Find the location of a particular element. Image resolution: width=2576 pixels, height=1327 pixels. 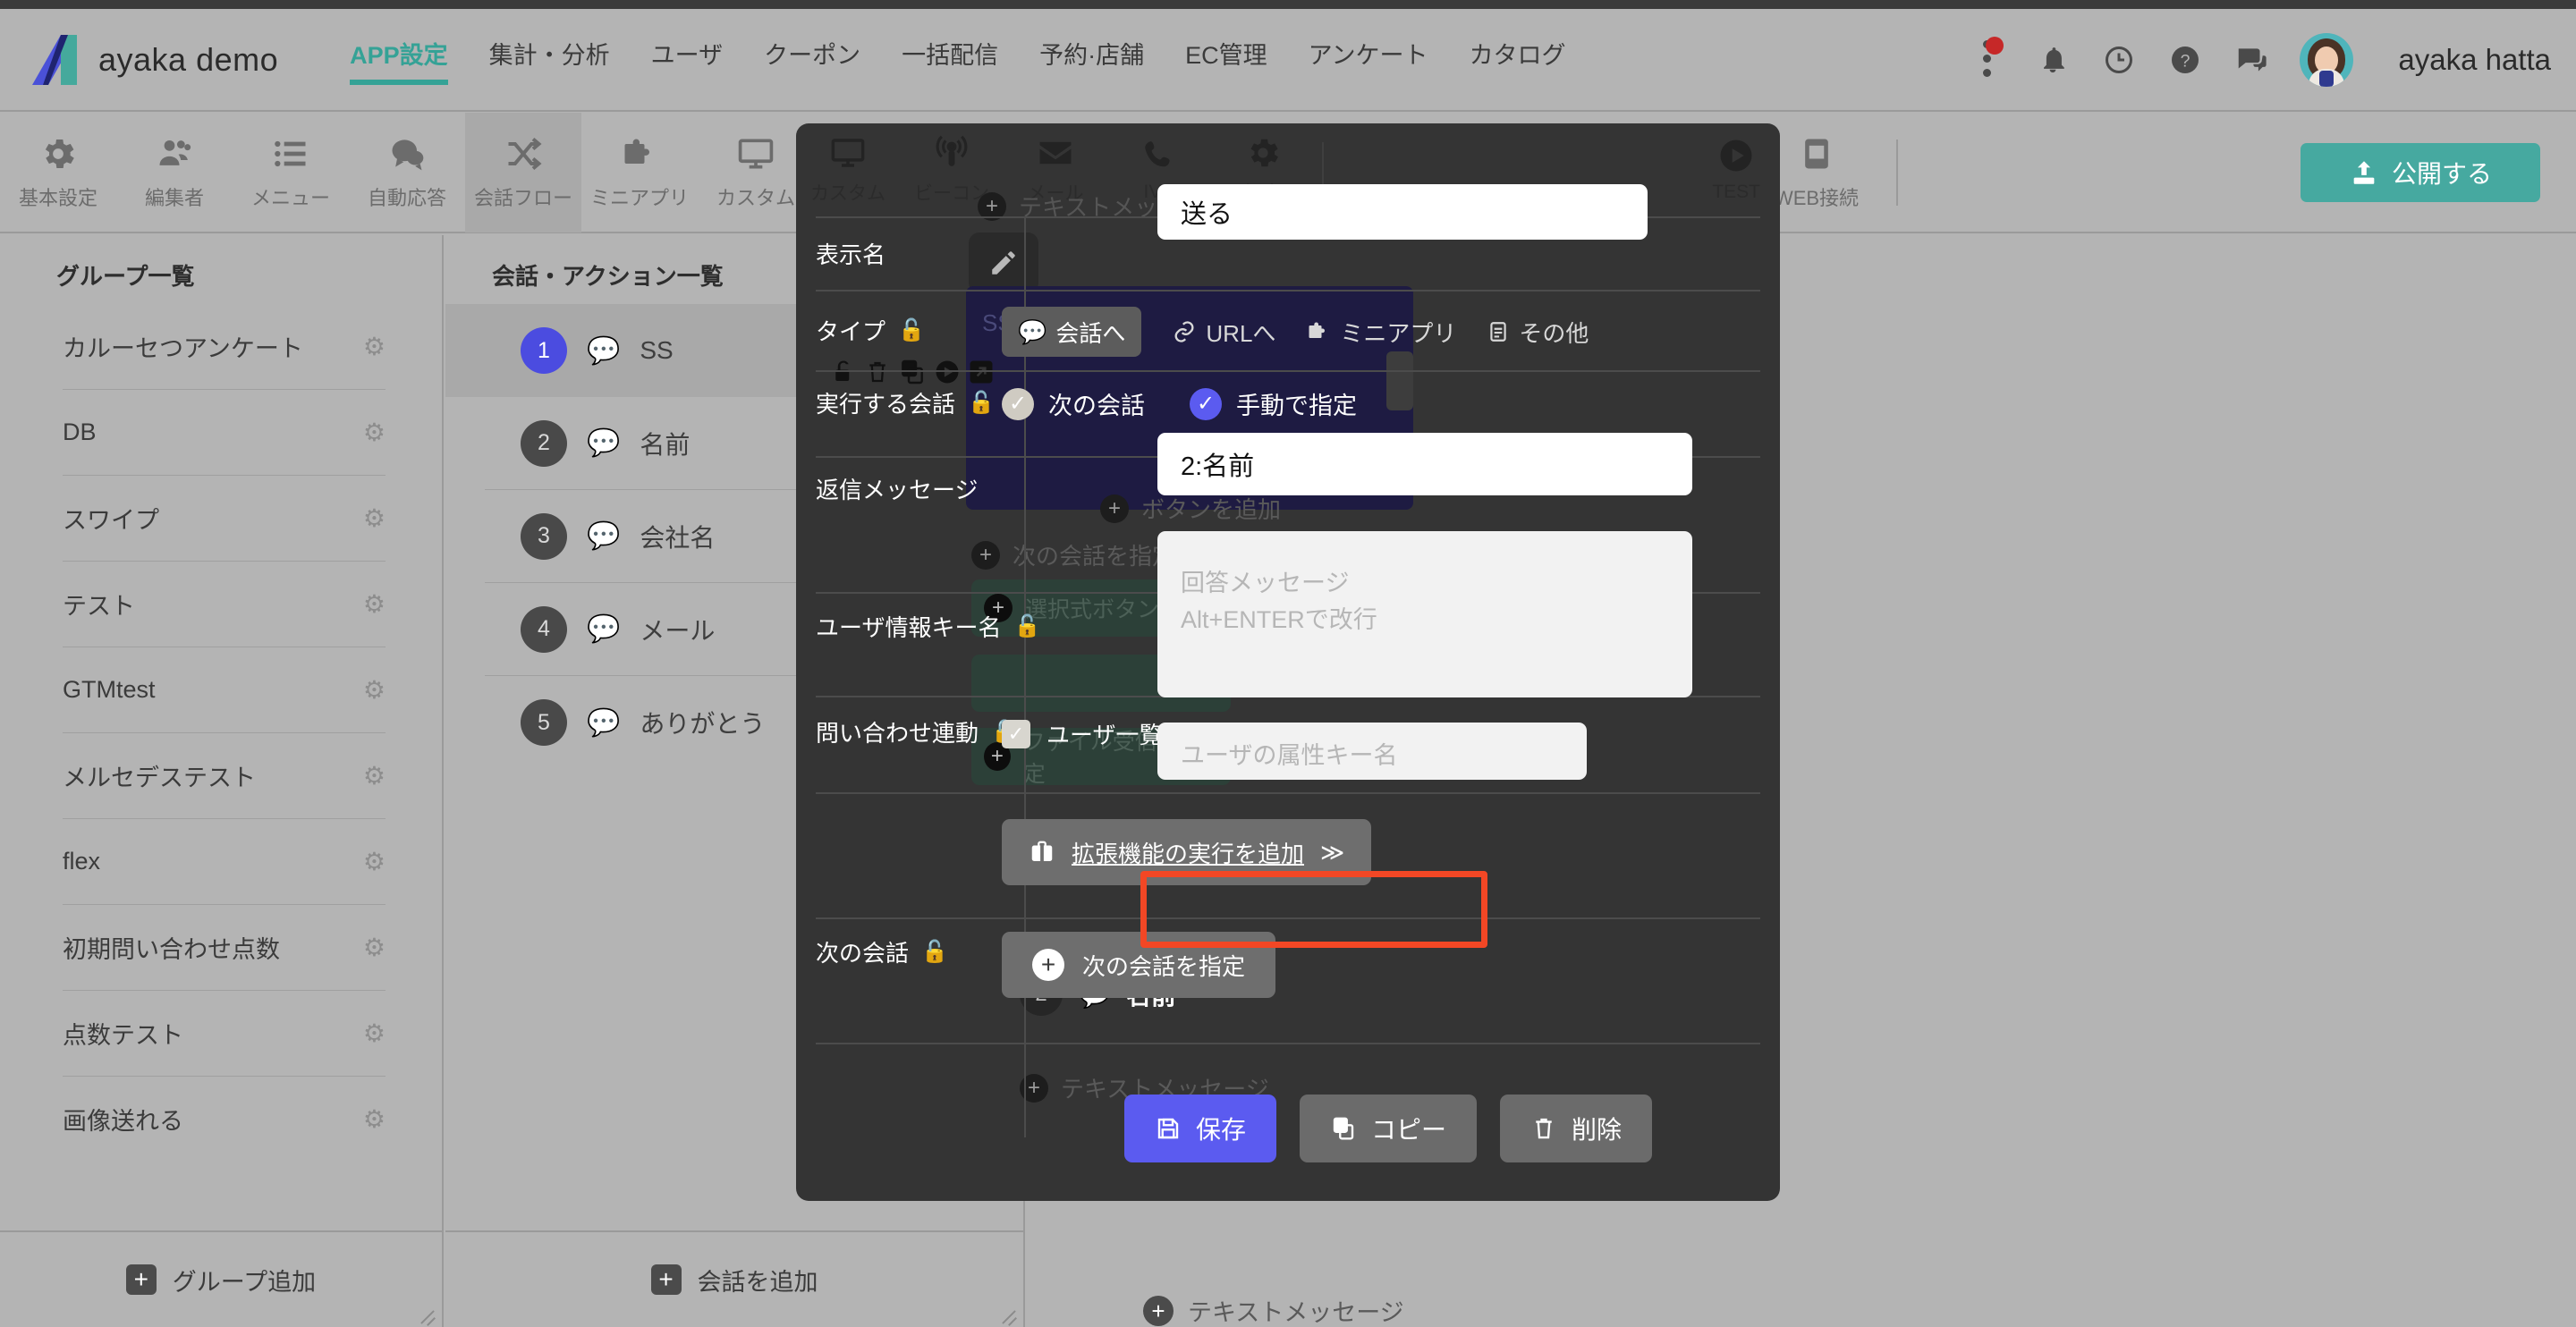

display-name-input: 送る is located at coordinates (1402, 212).